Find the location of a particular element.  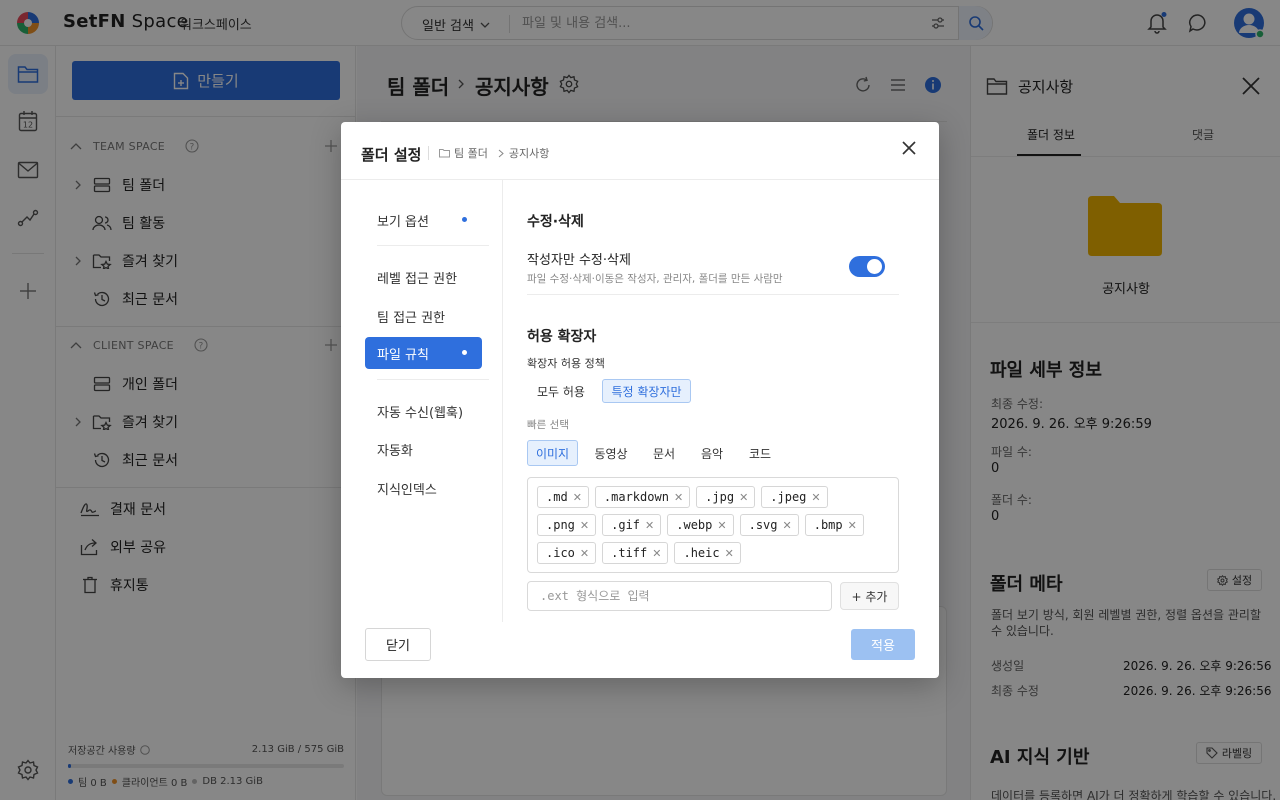

close-icon is located at coordinates (909, 148).